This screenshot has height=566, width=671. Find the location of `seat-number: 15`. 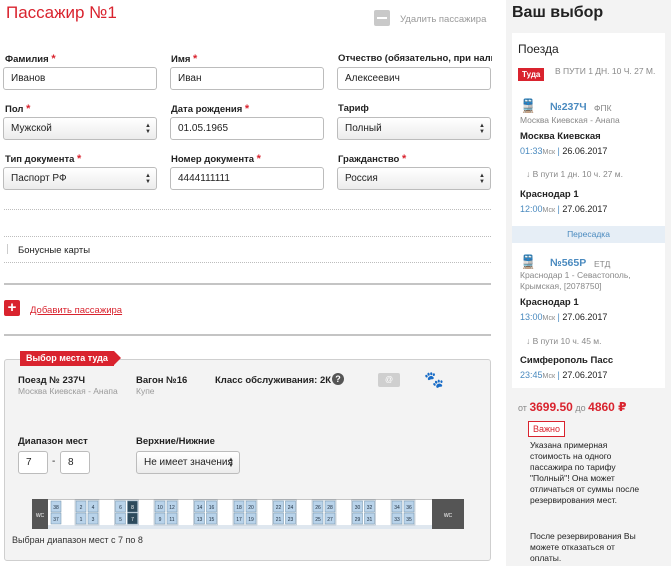

seat-number: 15 is located at coordinates (212, 520).